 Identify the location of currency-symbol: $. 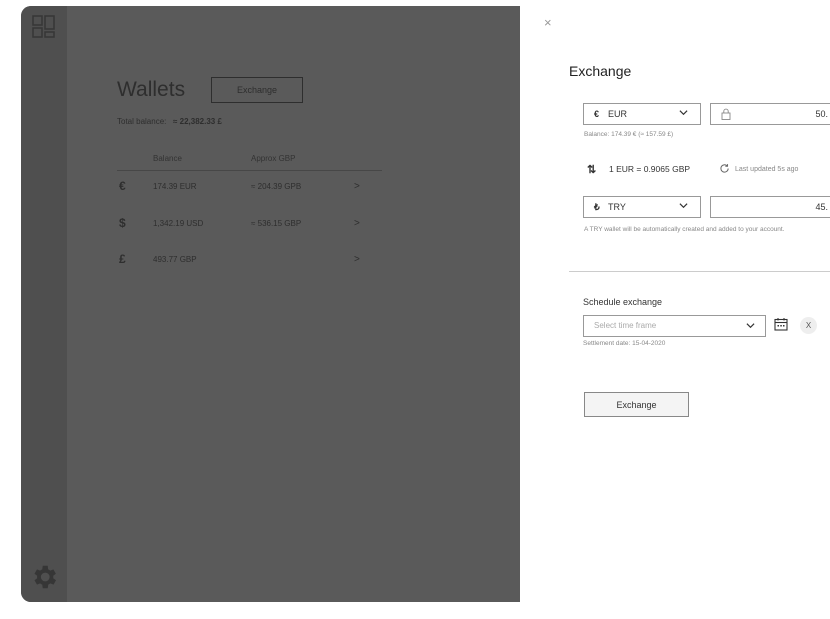
(122, 223).